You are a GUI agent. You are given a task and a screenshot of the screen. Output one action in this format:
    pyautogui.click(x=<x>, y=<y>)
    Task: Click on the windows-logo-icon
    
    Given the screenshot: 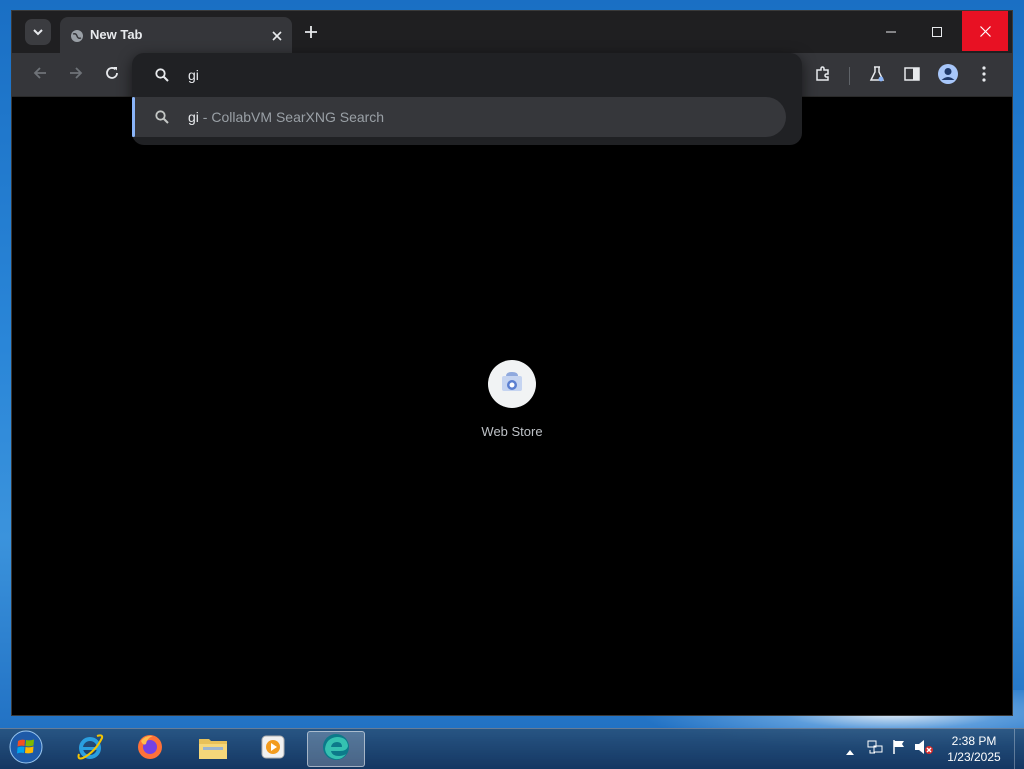 What is the action you would take?
    pyautogui.click(x=26, y=749)
    